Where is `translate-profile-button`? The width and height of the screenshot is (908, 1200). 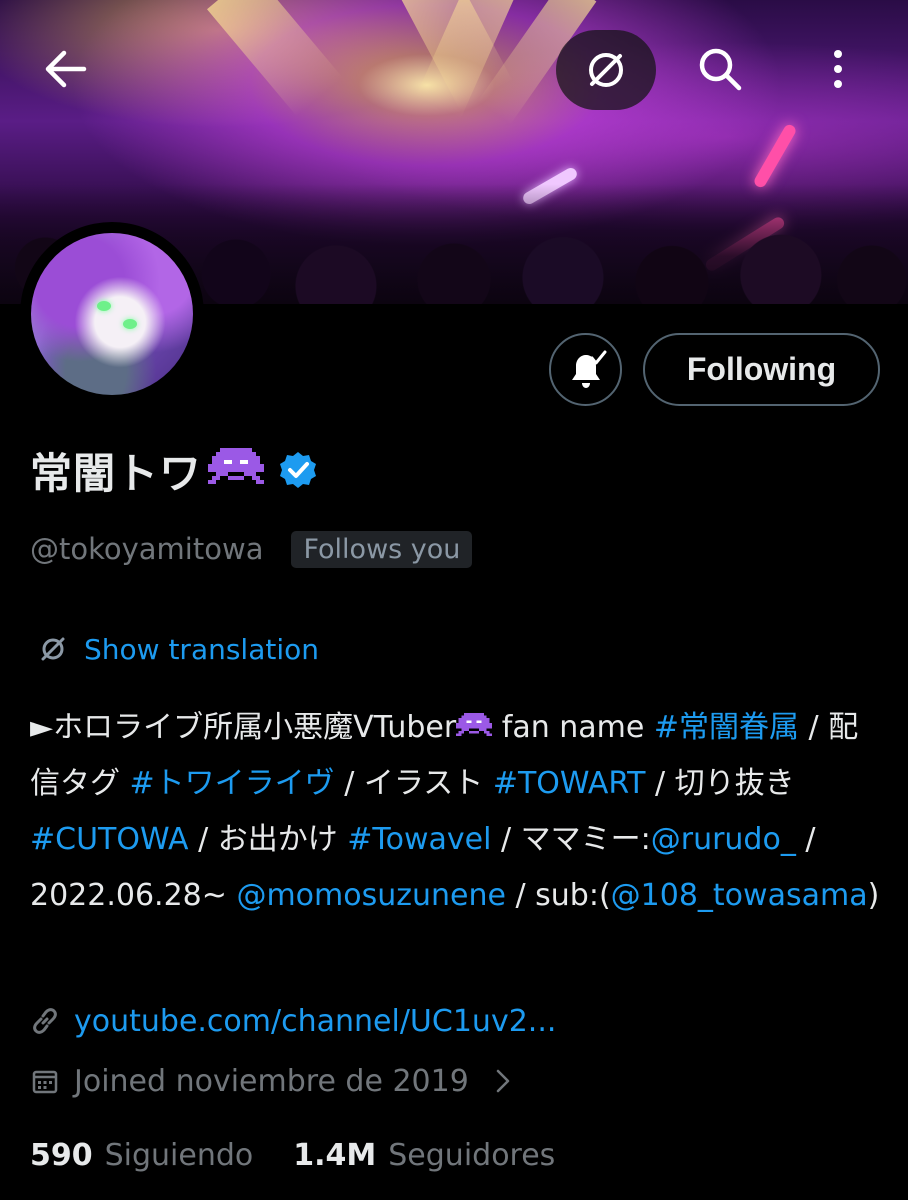
translate-profile-button is located at coordinates (606, 70).